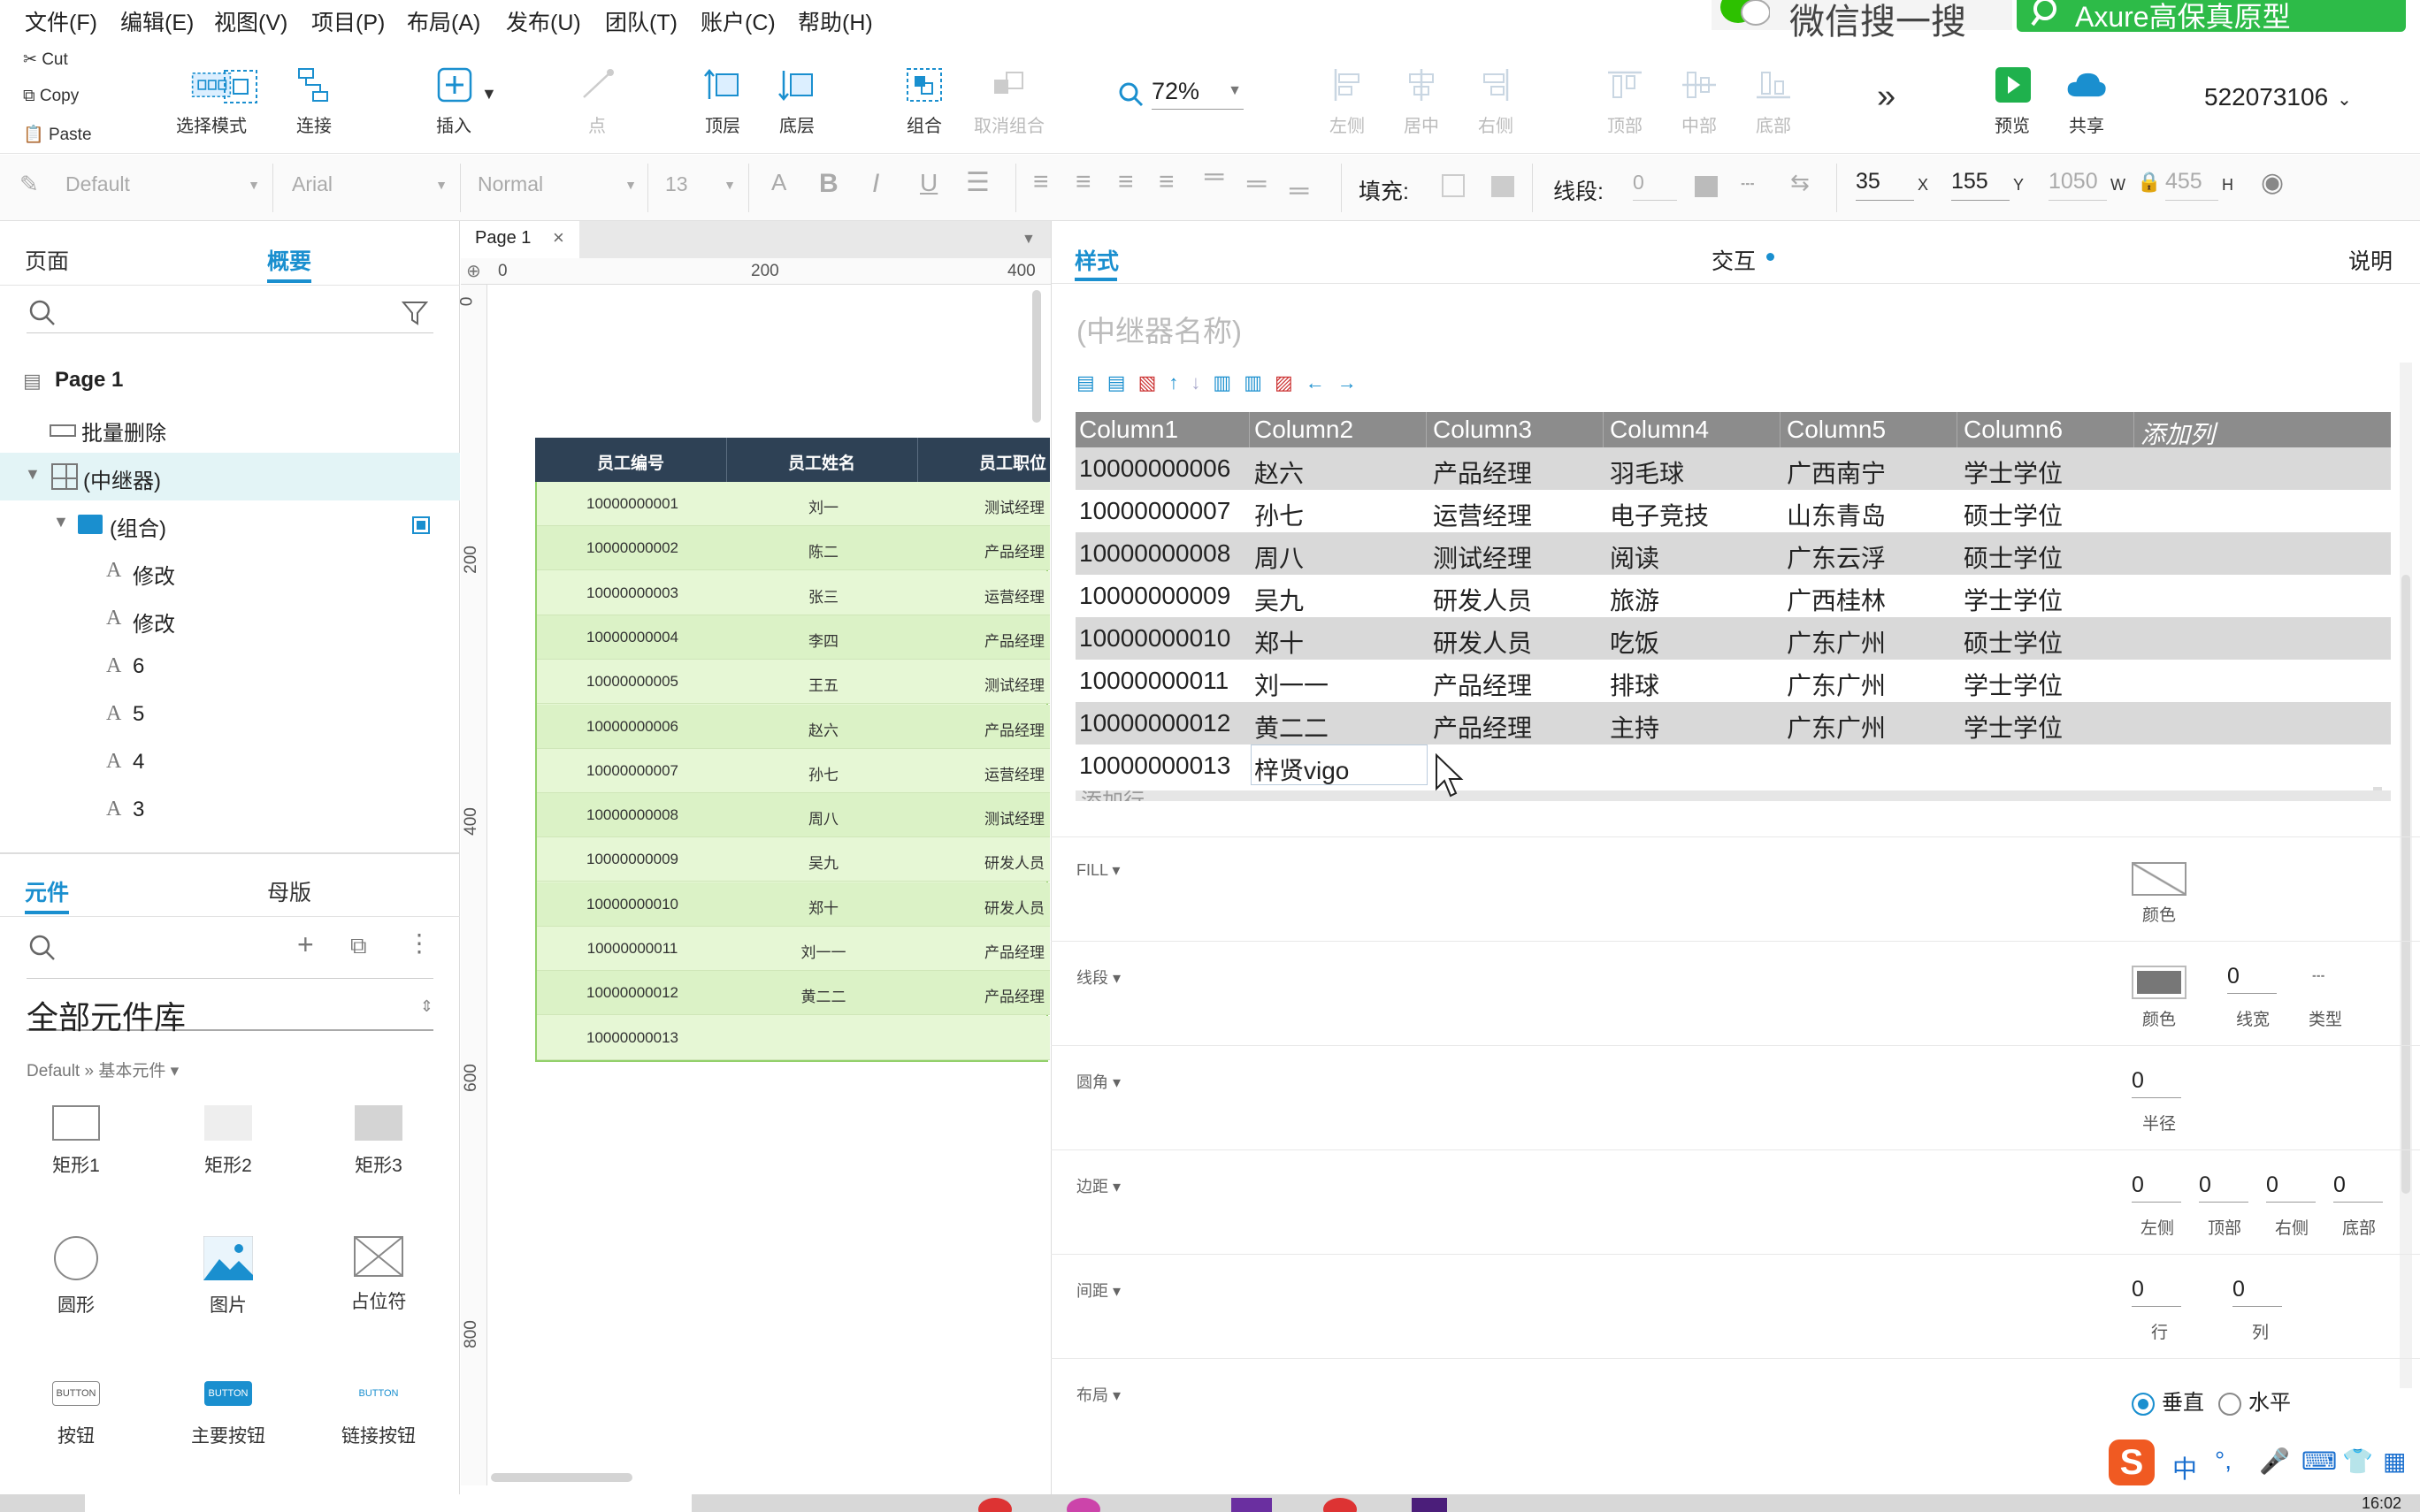 The height and width of the screenshot is (1512, 2420). What do you see at coordinates (797, 102) in the screenshot?
I see `send-to-bottom-button: 底层` at bounding box center [797, 102].